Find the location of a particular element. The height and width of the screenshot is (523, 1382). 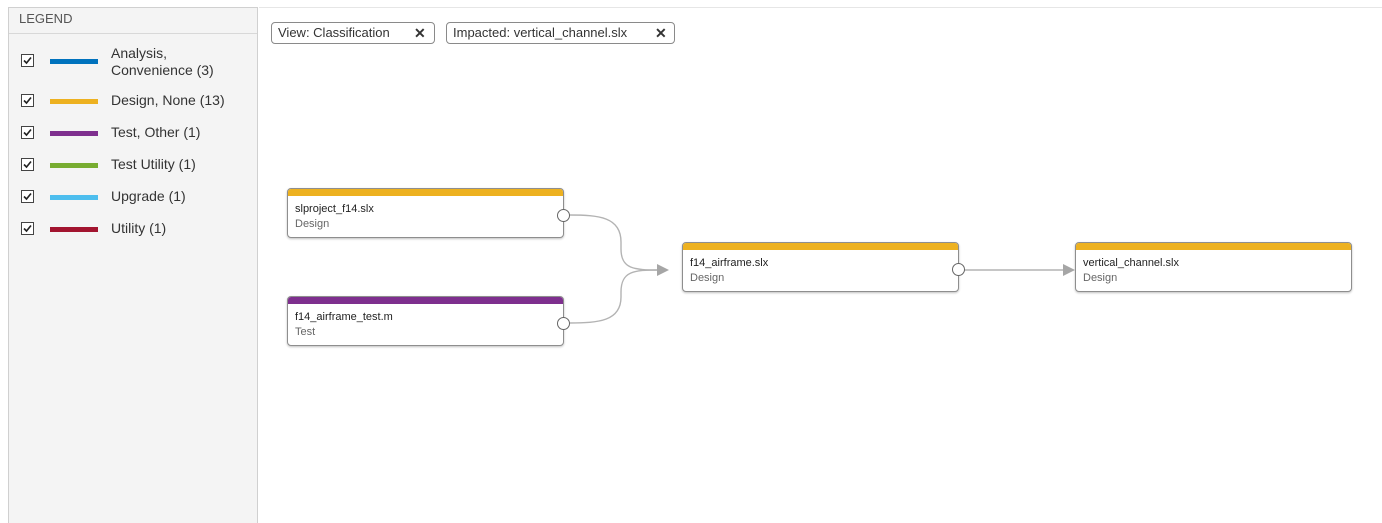

legend-label: Test, Other (1) is located at coordinates (156, 132).